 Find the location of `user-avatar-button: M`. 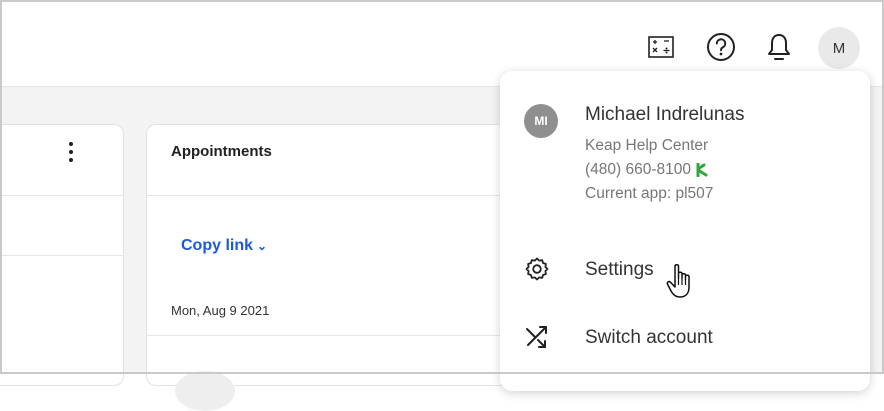

user-avatar-button: M is located at coordinates (839, 48).